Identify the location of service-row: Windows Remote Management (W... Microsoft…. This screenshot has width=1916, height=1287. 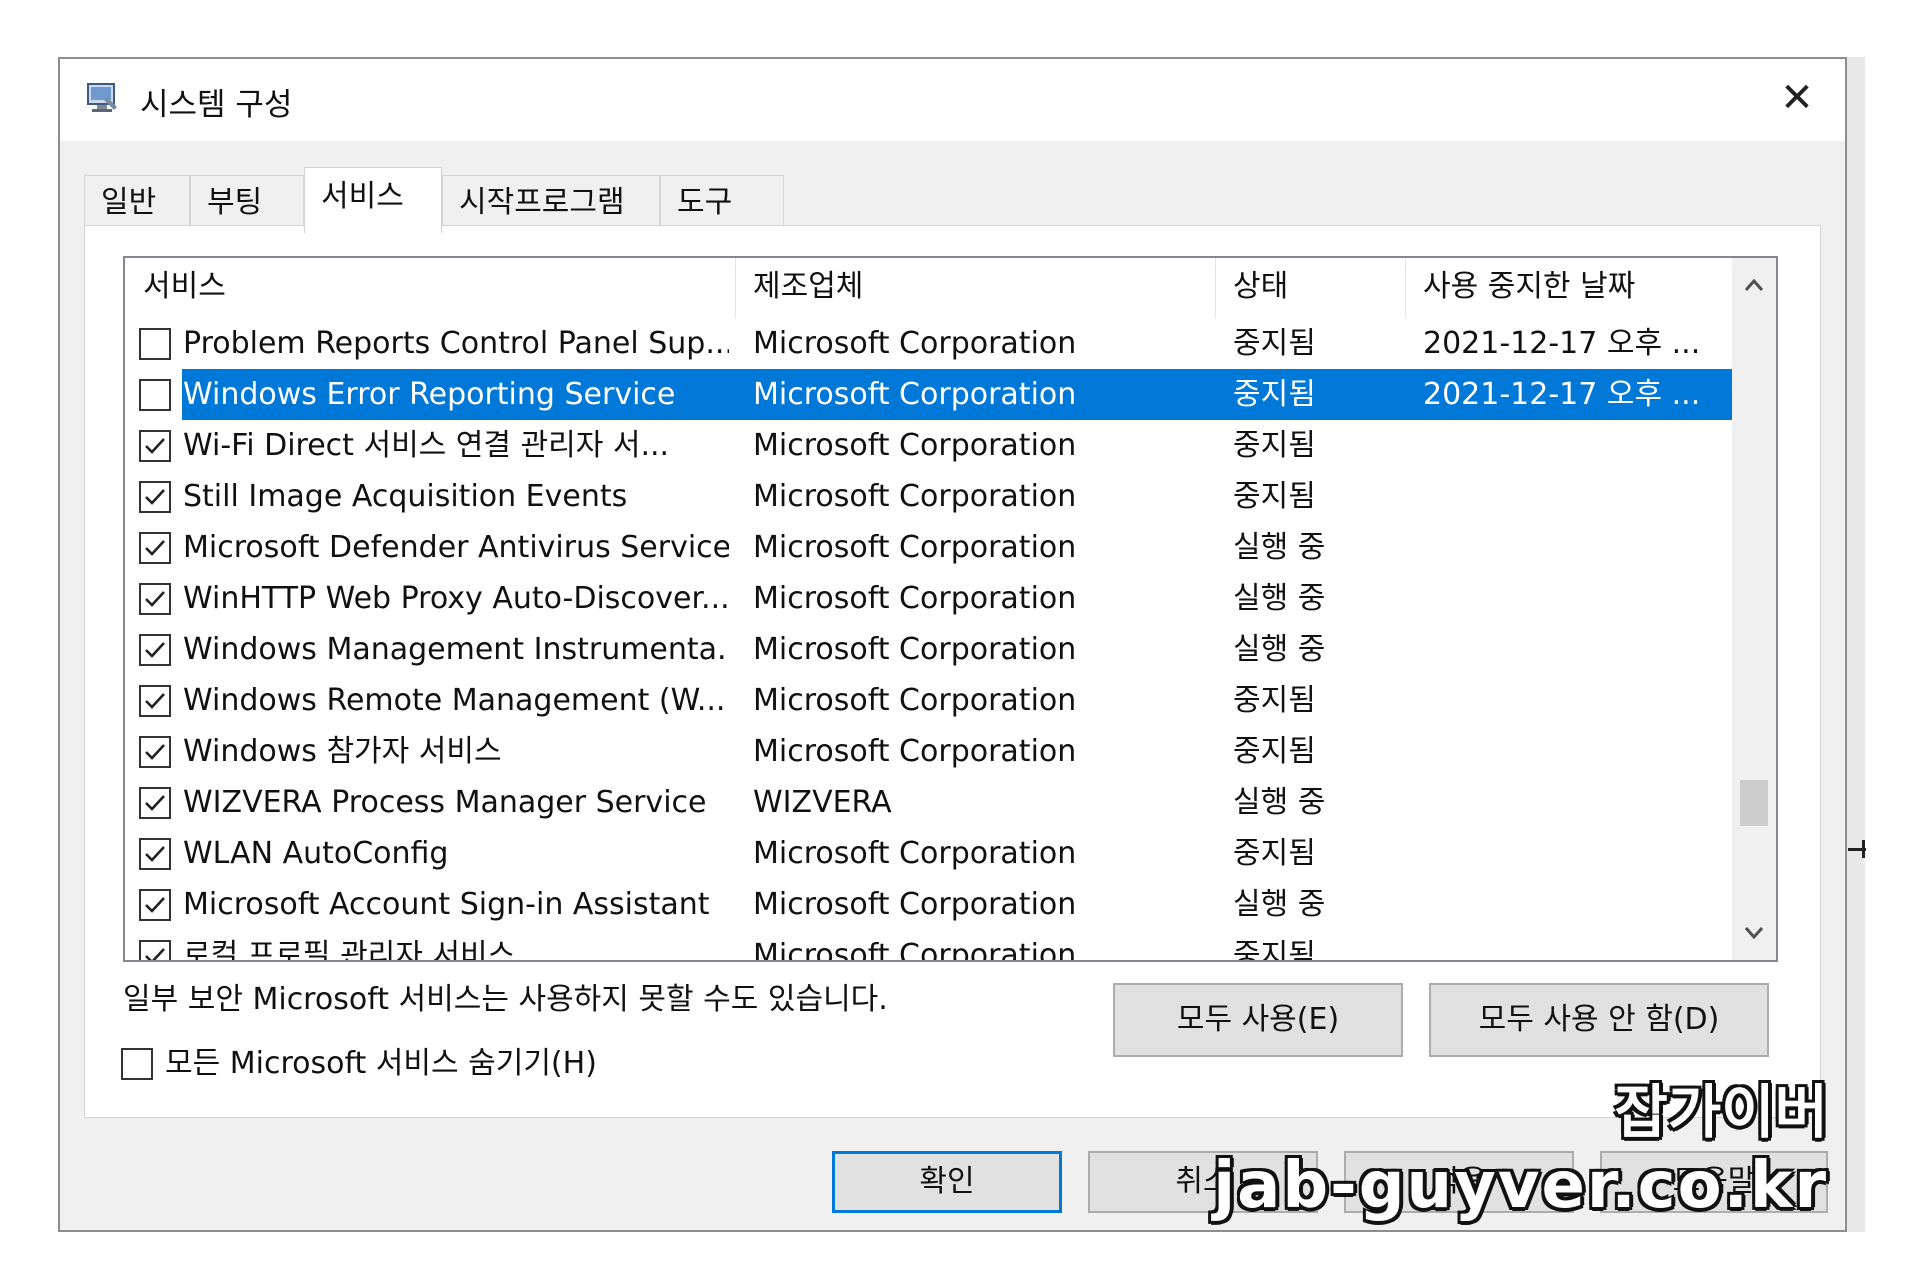
(928, 700).